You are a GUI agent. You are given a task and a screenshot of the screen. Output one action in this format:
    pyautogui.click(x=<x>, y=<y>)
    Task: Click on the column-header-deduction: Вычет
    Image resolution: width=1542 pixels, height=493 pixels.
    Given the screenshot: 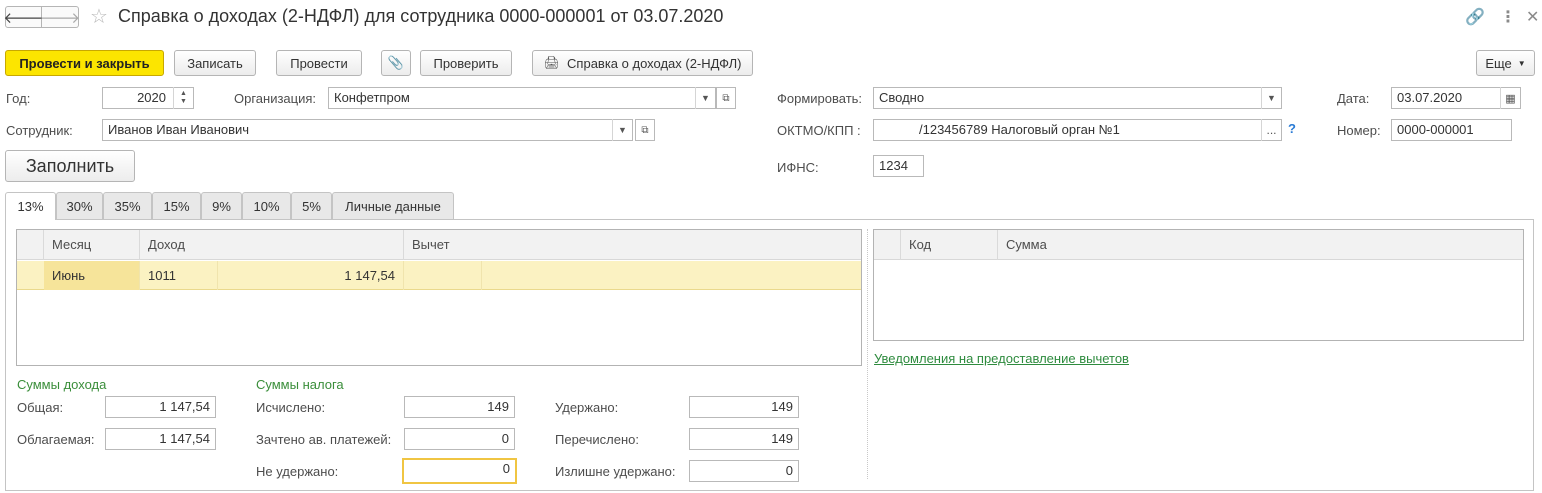 What is the action you would take?
    pyautogui.click(x=632, y=245)
    